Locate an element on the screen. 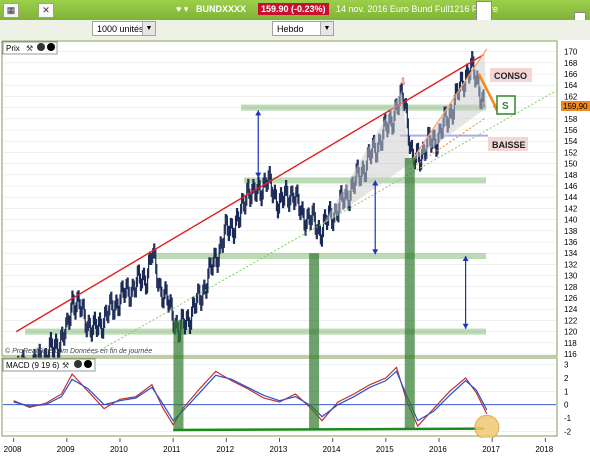 The height and width of the screenshot is (456, 590). x-tick-label: 2017 is located at coordinates (491, 449).